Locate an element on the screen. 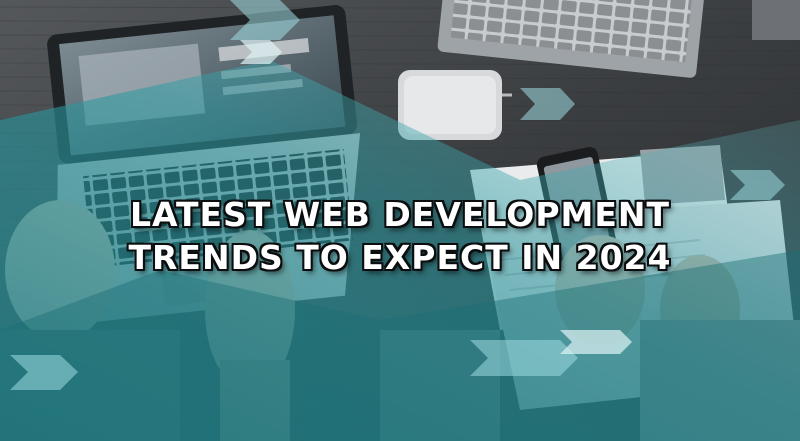 This screenshot has width=800, height=441. top-right-device is located at coordinates (776, 20).